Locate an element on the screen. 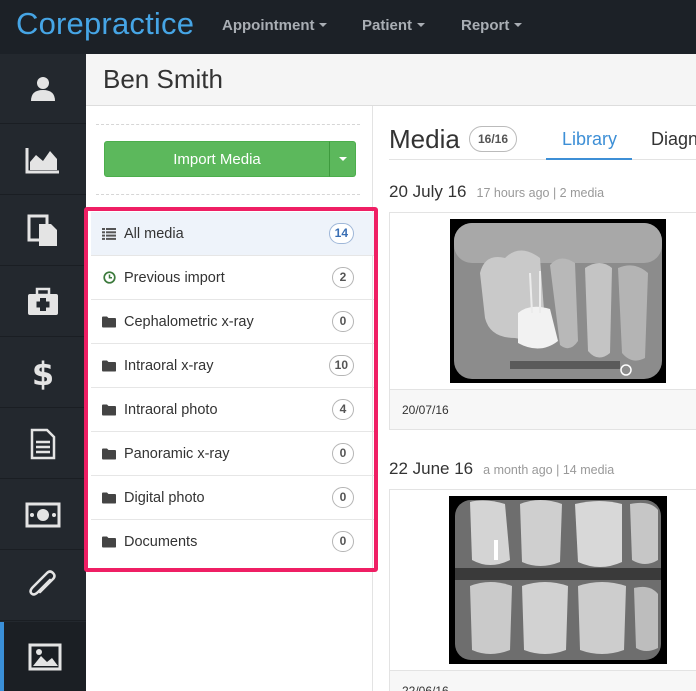  category-all-media: All media 14 is located at coordinates (232, 234).